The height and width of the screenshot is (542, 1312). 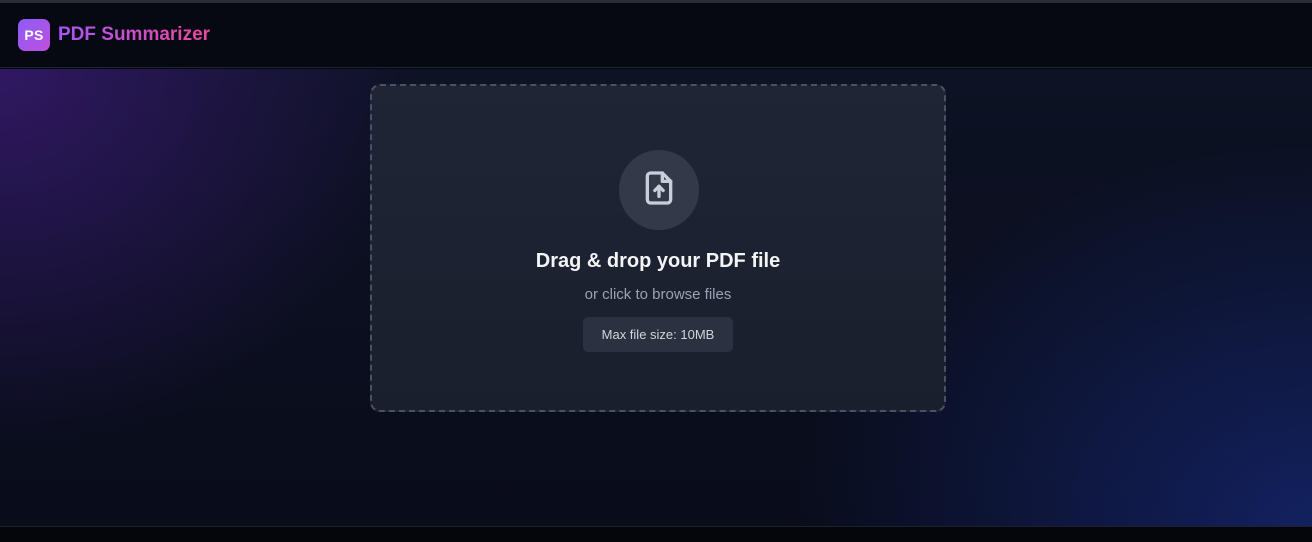 What do you see at coordinates (656, 534) in the screenshot?
I see `app-footer` at bounding box center [656, 534].